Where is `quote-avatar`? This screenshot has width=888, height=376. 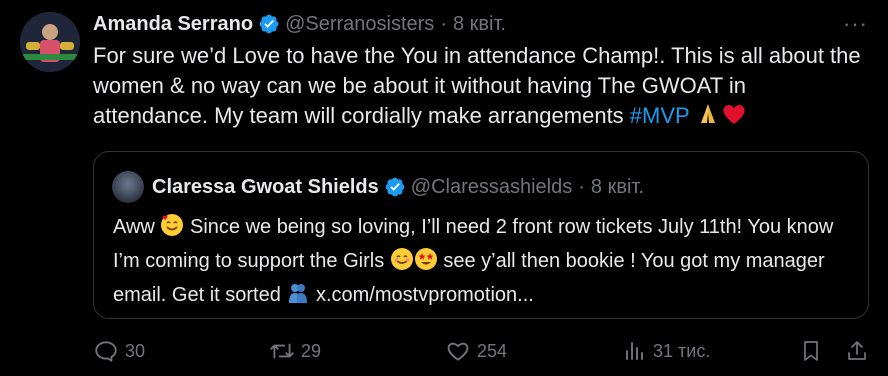 quote-avatar is located at coordinates (128, 187).